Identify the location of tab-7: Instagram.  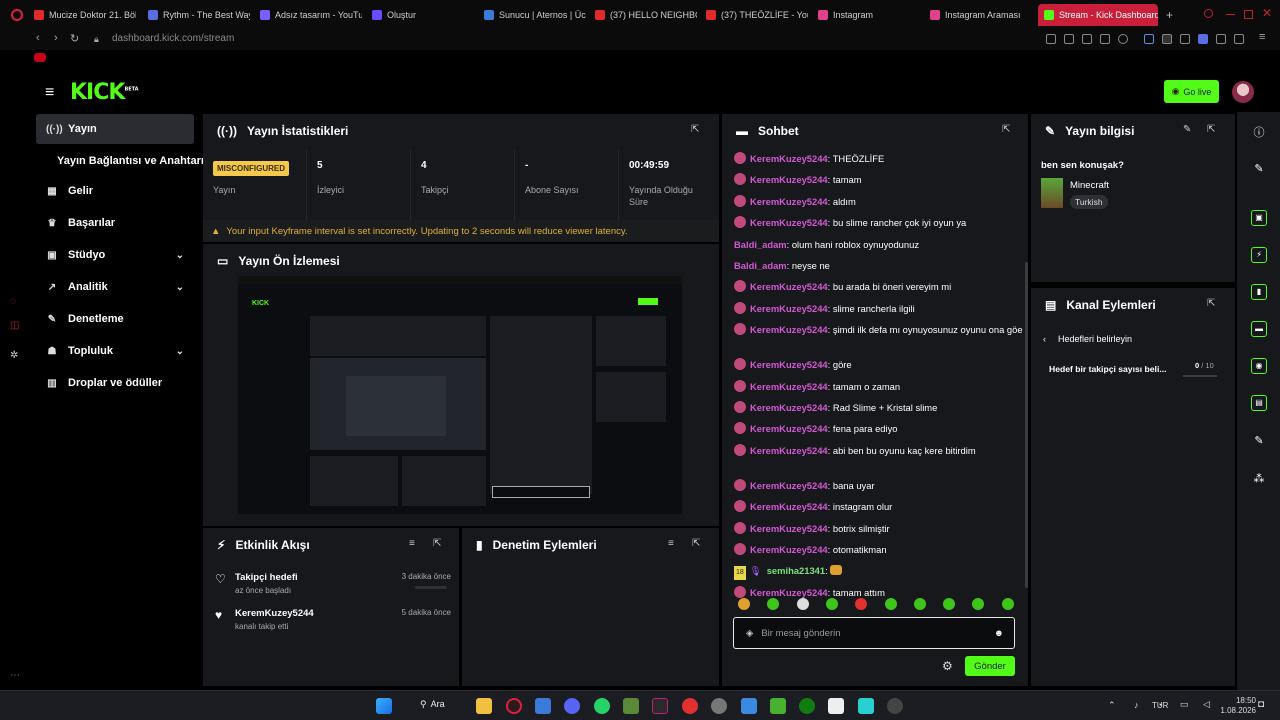
(863, 15).